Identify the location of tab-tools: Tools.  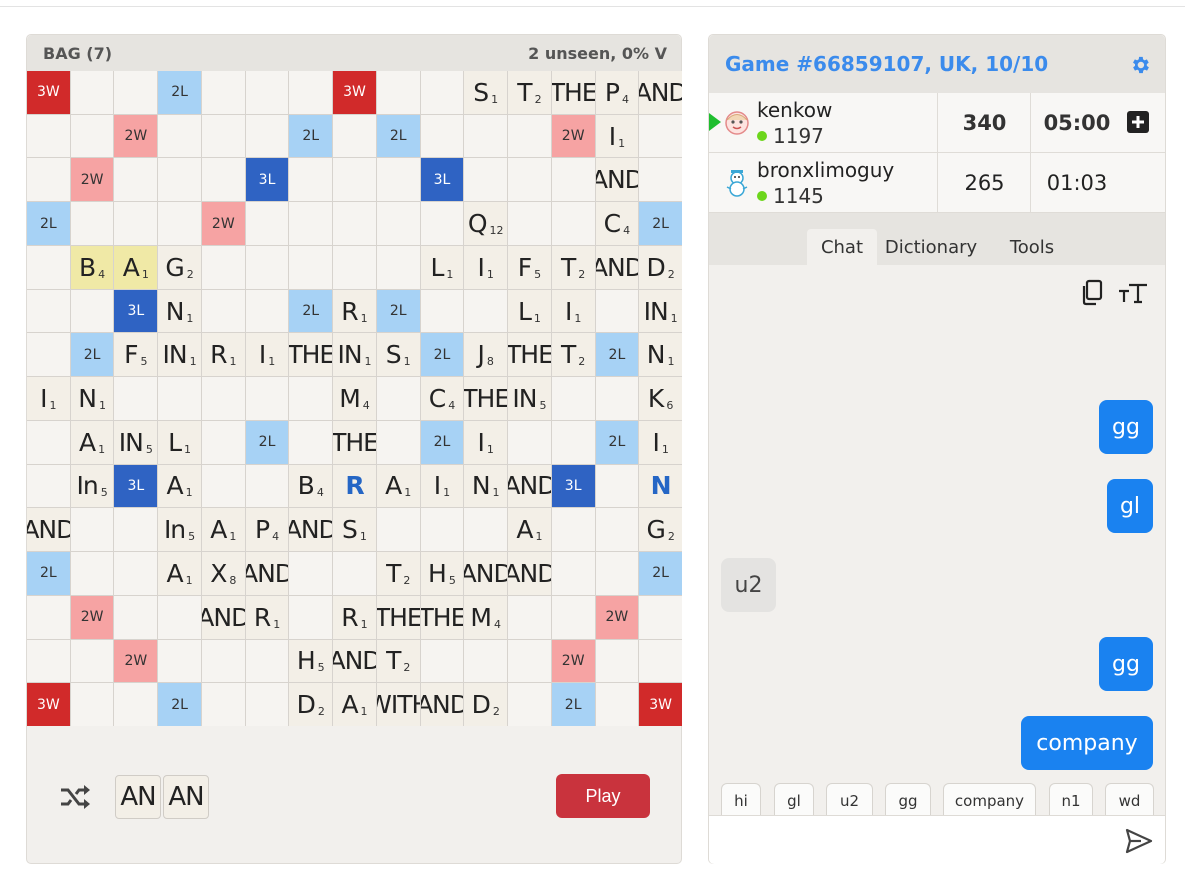
(1032, 247).